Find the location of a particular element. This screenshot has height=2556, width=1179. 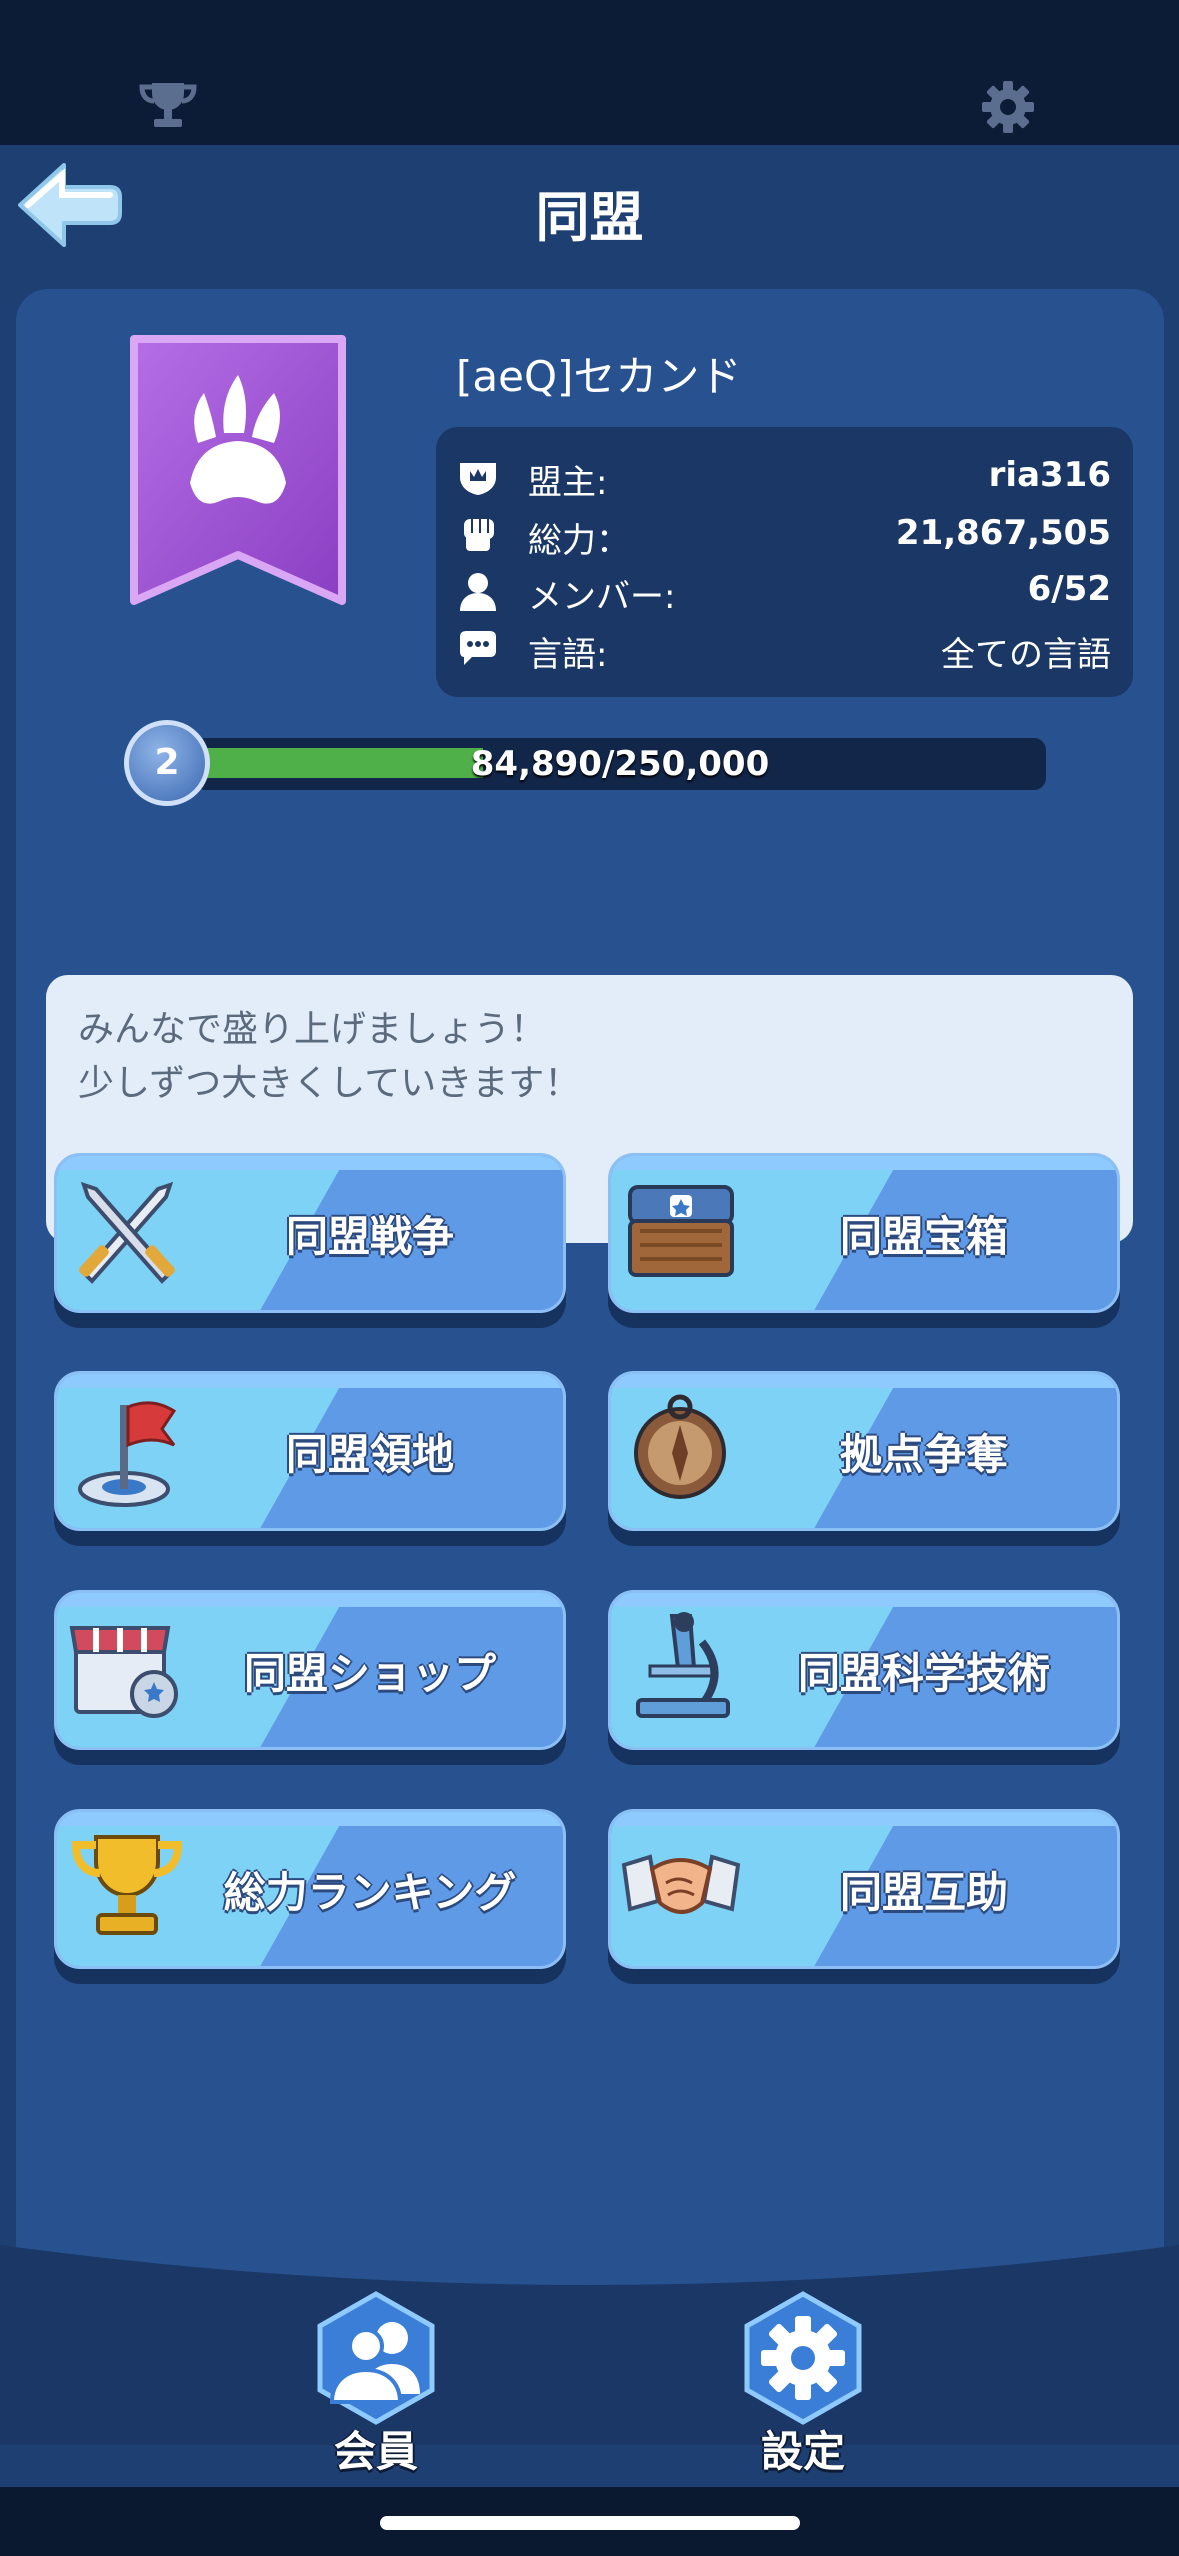

alliance-chest-button: 同盟宝箱 is located at coordinates (864, 1240).